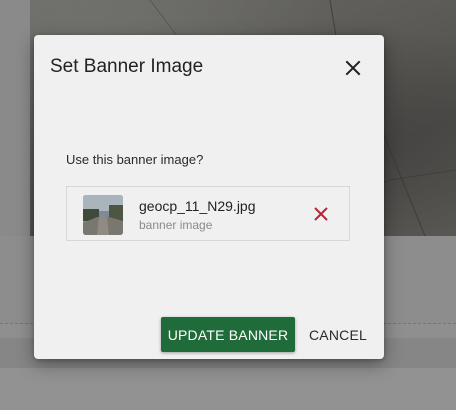  I want to click on close-icon, so click(353, 68).